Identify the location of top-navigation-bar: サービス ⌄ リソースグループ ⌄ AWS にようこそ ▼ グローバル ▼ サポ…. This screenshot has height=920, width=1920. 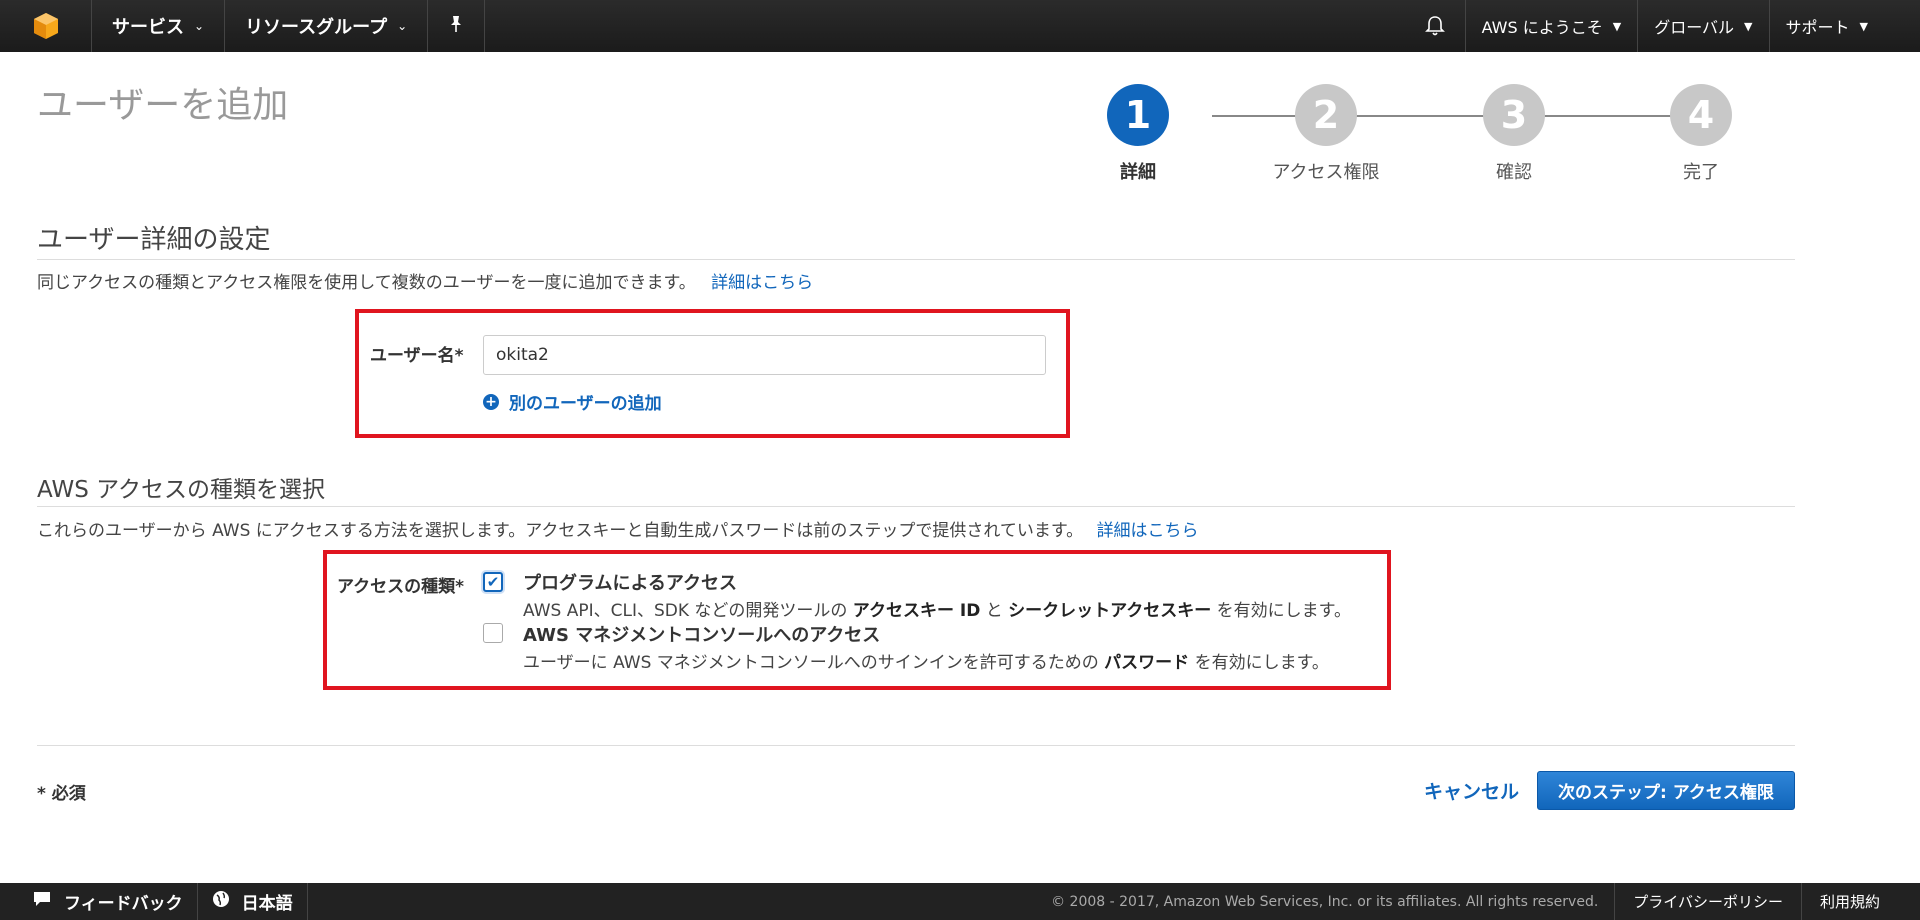
(960, 26).